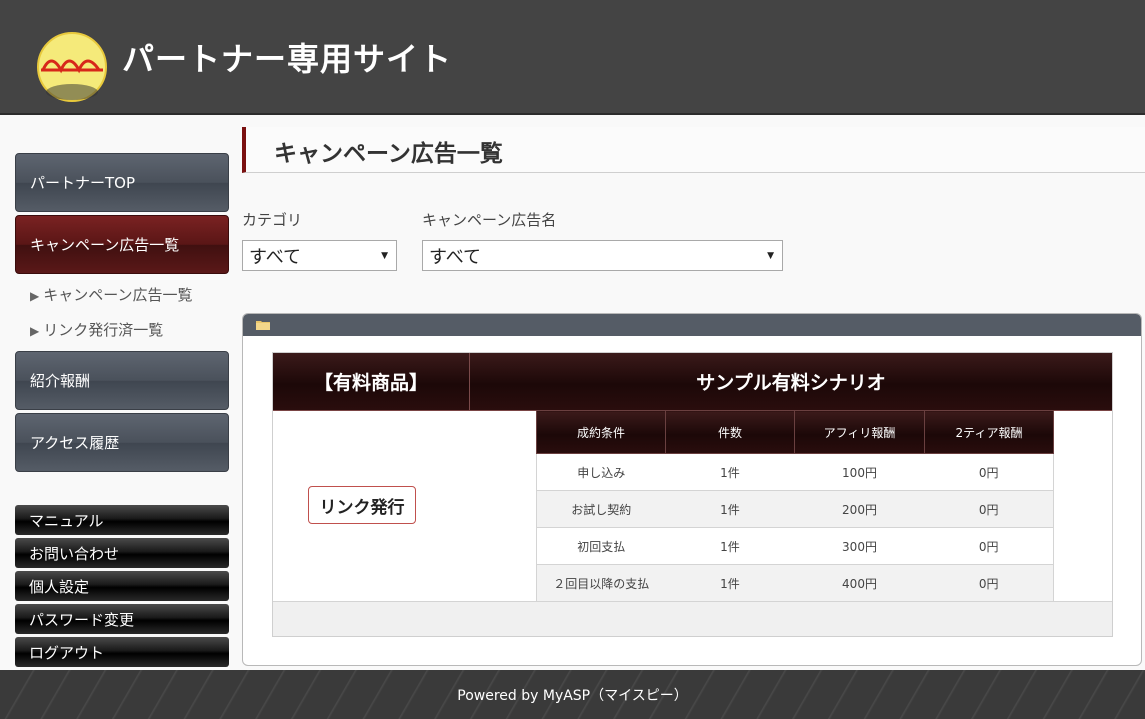  I want to click on table-row: お試し契約 1件 200円 0円, so click(795, 509).